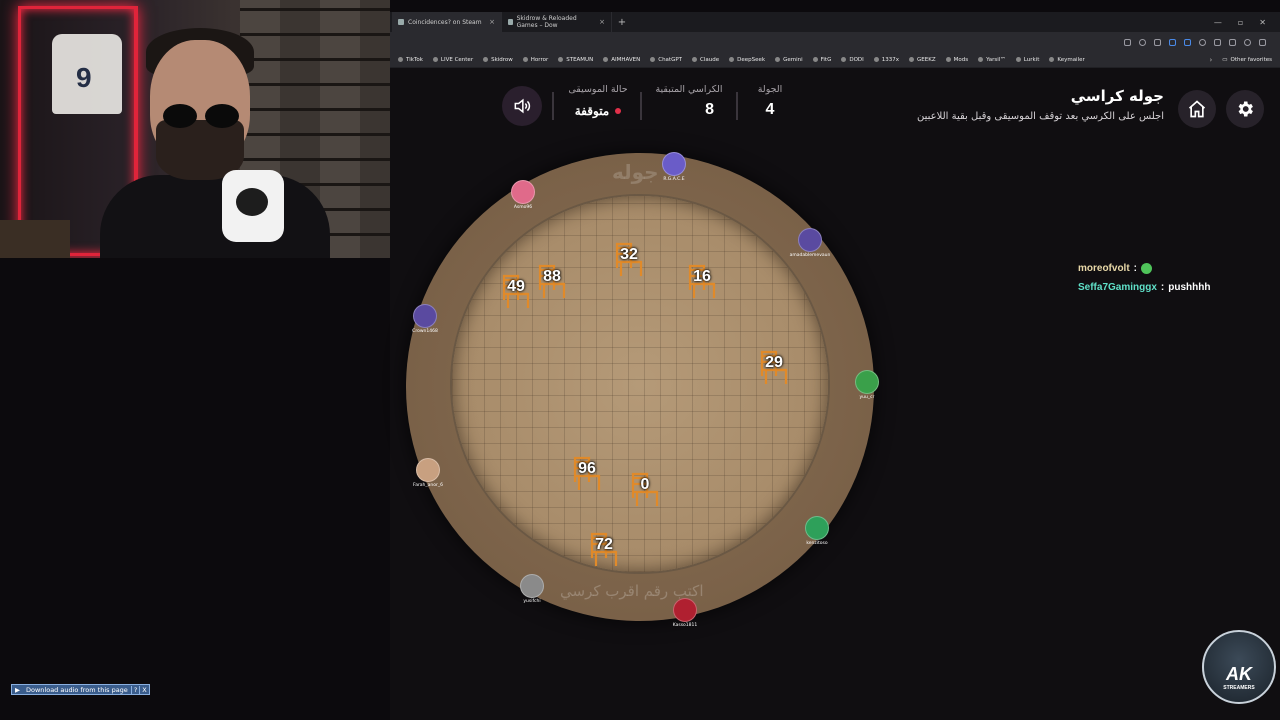 This screenshot has width=1280, height=720. What do you see at coordinates (535, 60) in the screenshot?
I see `bookmark: Horror` at bounding box center [535, 60].